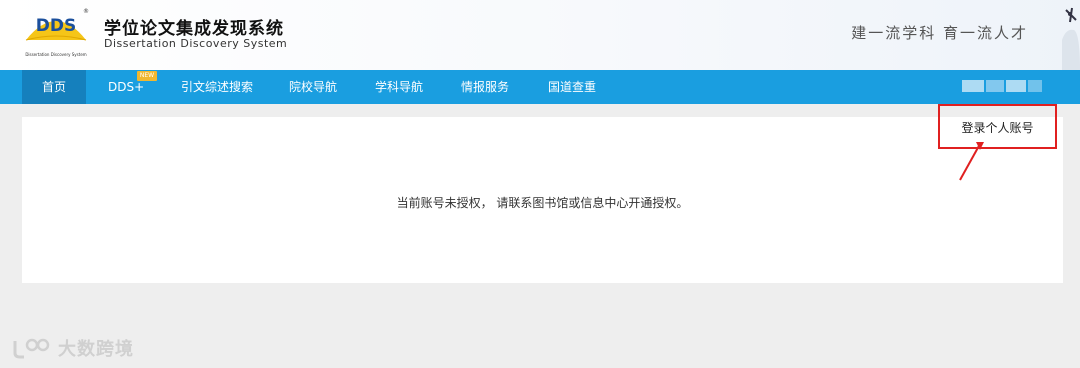 The image size is (1080, 368). I want to click on nav-subject-navigation: 学科导航, so click(399, 87).